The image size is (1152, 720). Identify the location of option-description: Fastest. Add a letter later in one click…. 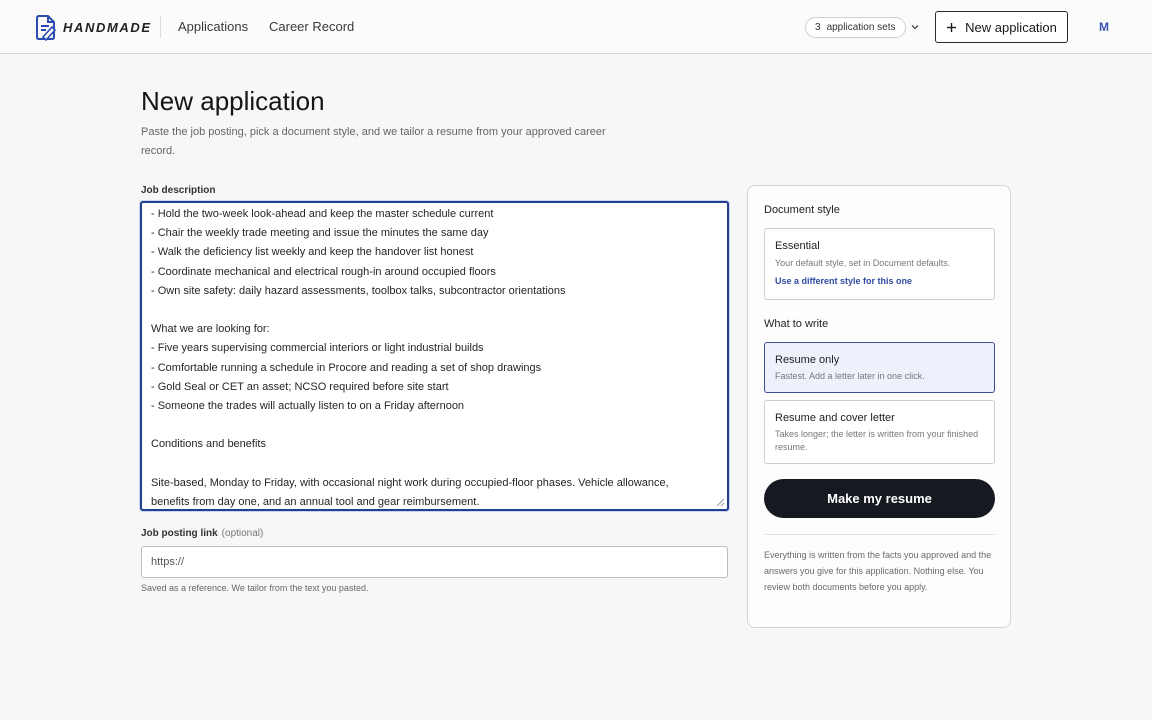
(850, 376).